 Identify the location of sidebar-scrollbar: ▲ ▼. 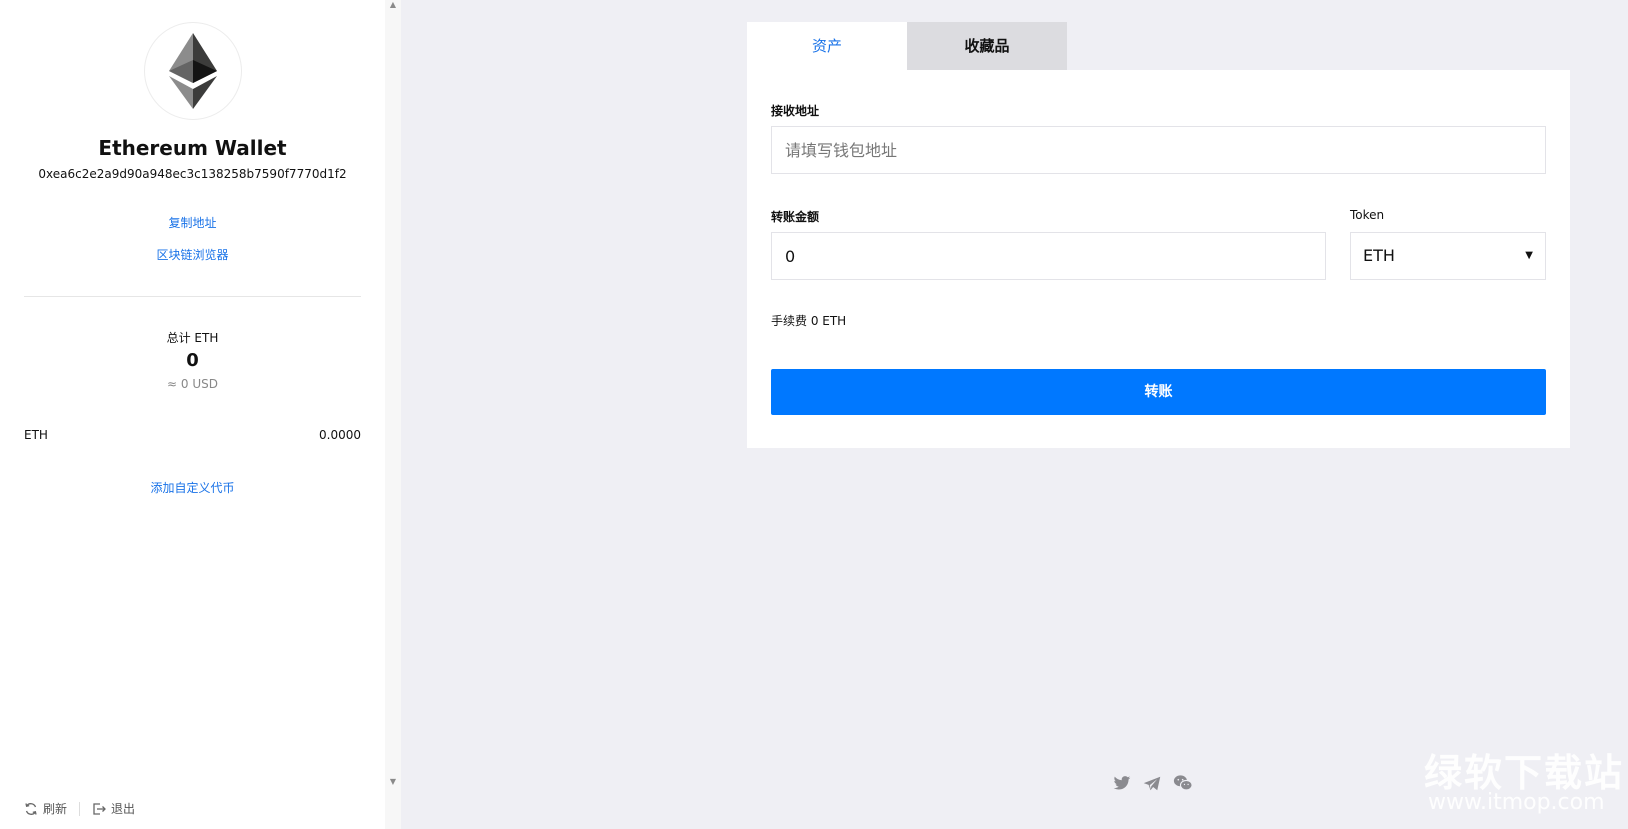
(393, 414).